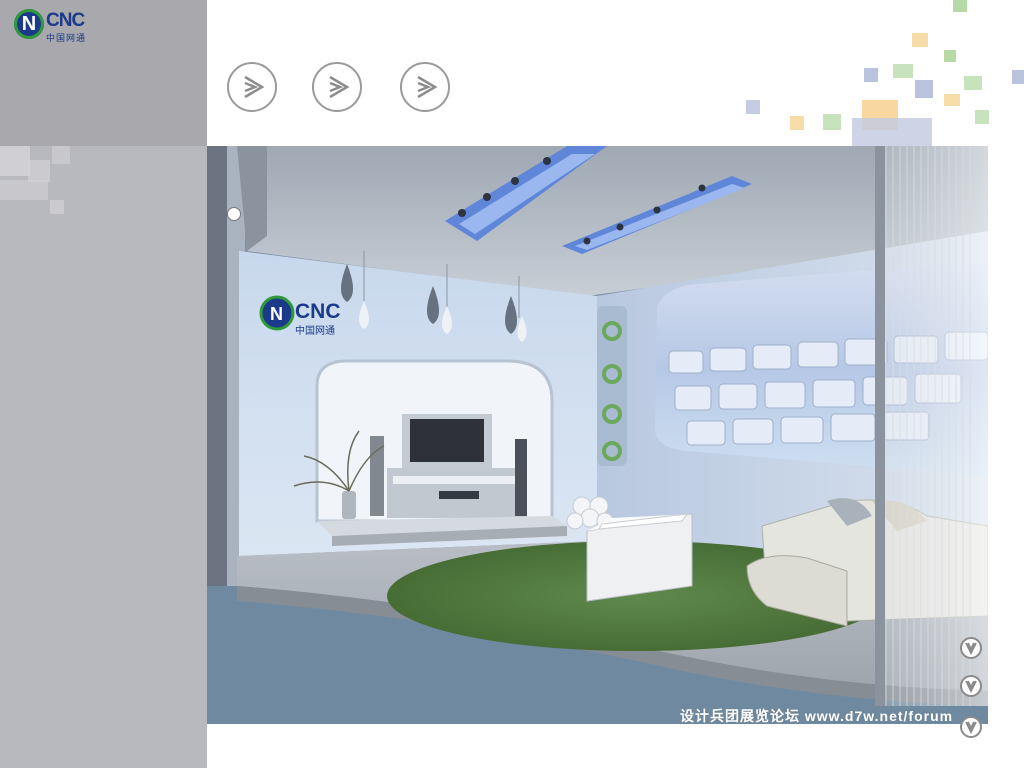 Image resolution: width=1024 pixels, height=768 pixels. What do you see at coordinates (276, 314) in the screenshot?
I see `wall-logo-letter: N` at bounding box center [276, 314].